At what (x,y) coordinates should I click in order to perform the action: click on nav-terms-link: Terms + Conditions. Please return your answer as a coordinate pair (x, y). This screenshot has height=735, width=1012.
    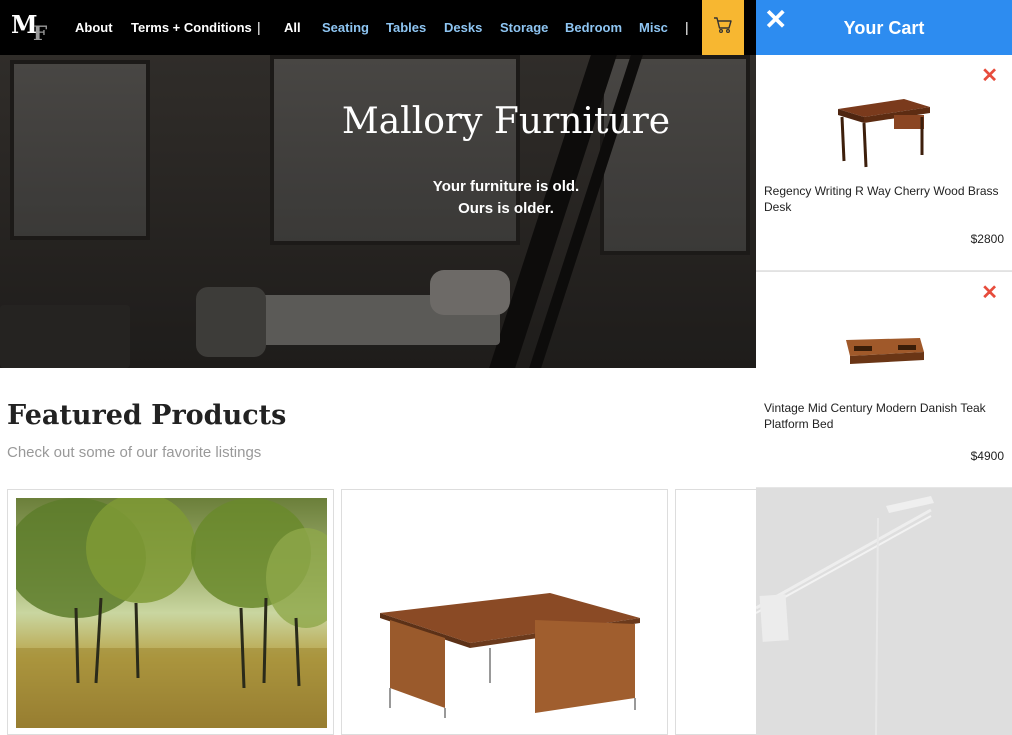
    Looking at the image, I should click on (191, 27).